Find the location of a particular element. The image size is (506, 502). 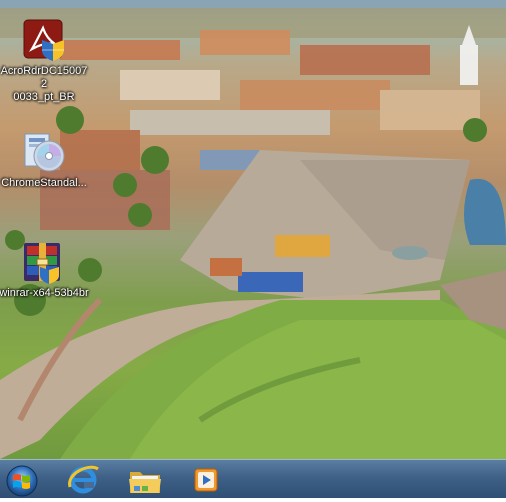

desktop-icon-winrar: winrar-x64-53b4br is located at coordinates (45, 270).